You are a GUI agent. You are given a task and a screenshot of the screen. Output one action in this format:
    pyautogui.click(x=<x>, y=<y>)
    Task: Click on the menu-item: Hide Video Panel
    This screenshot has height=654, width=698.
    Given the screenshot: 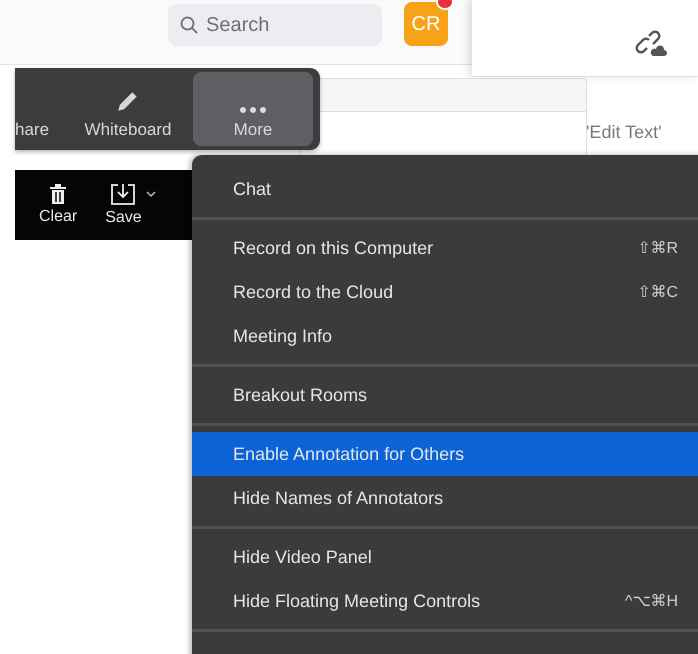 What is the action you would take?
    pyautogui.click(x=445, y=557)
    